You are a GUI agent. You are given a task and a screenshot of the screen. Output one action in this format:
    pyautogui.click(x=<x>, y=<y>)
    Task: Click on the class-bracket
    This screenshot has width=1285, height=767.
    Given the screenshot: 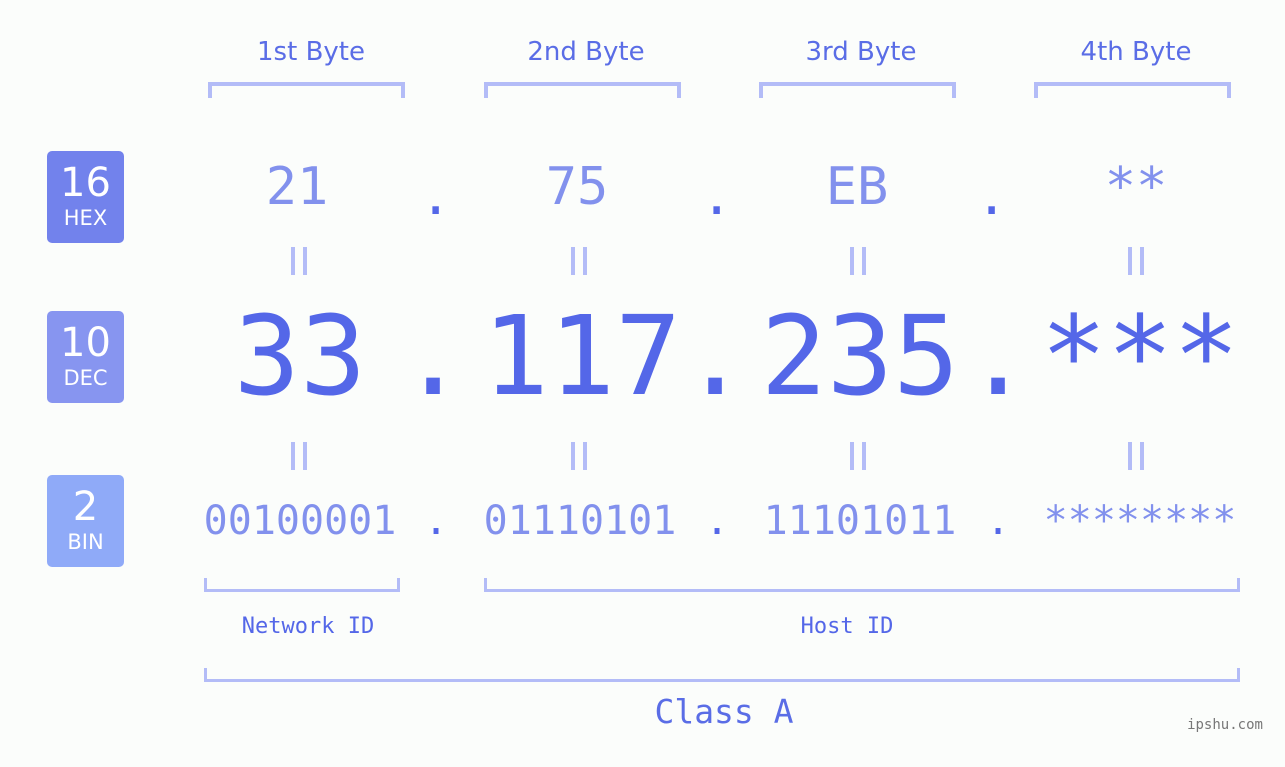 What is the action you would take?
    pyautogui.click(x=722, y=675)
    